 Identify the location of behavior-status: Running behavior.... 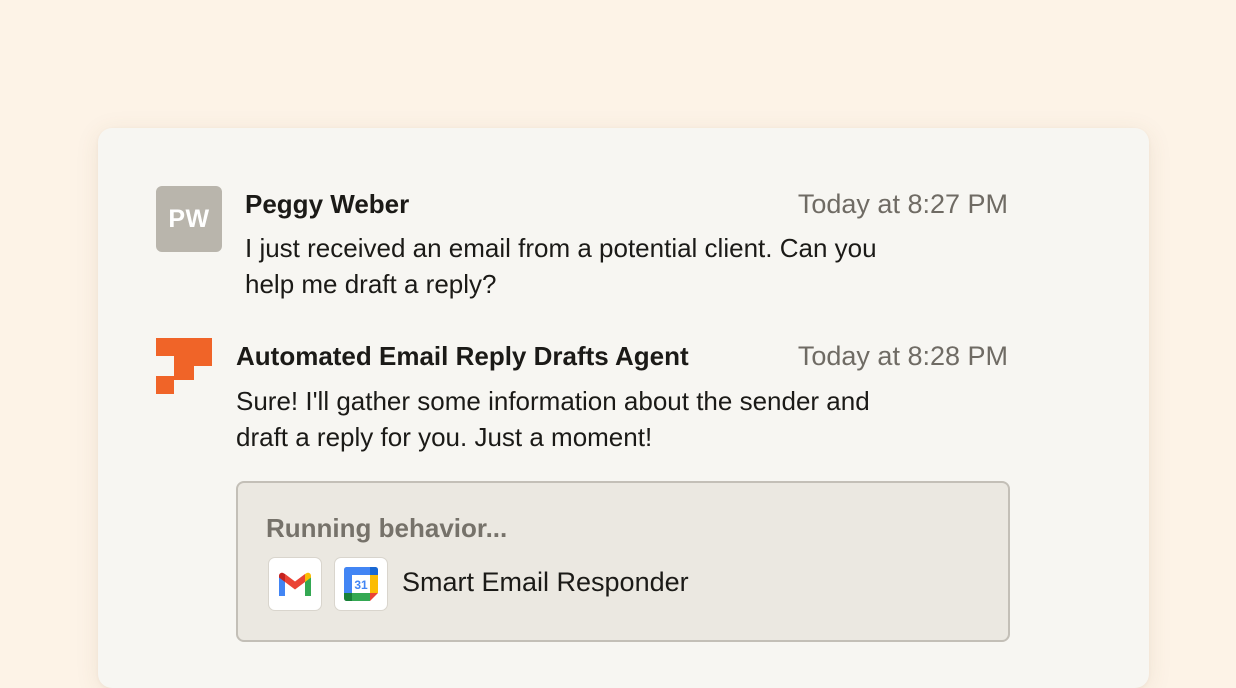
(387, 528).